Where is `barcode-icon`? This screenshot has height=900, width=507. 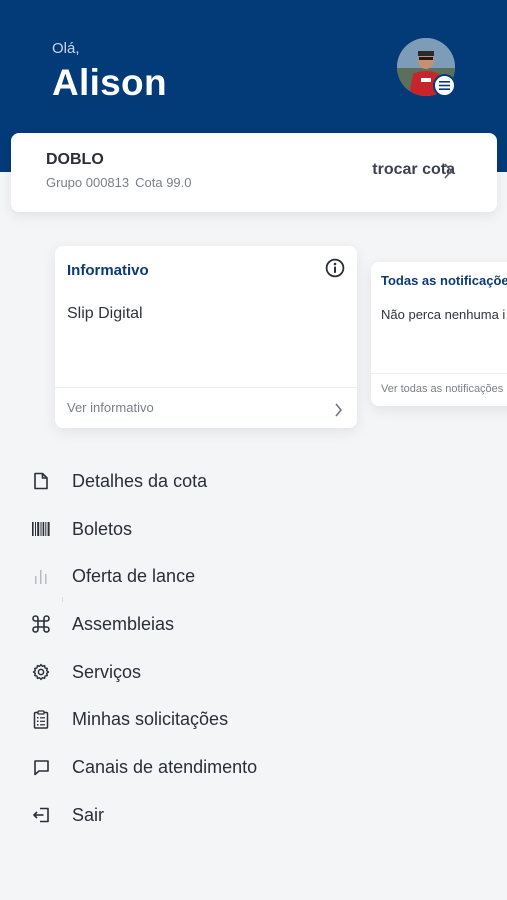
barcode-icon is located at coordinates (41, 529).